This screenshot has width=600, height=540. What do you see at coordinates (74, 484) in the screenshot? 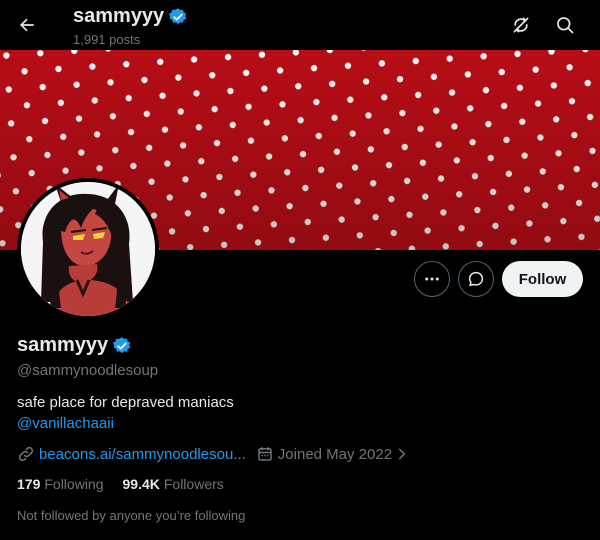
I see `following-label: Following` at bounding box center [74, 484].